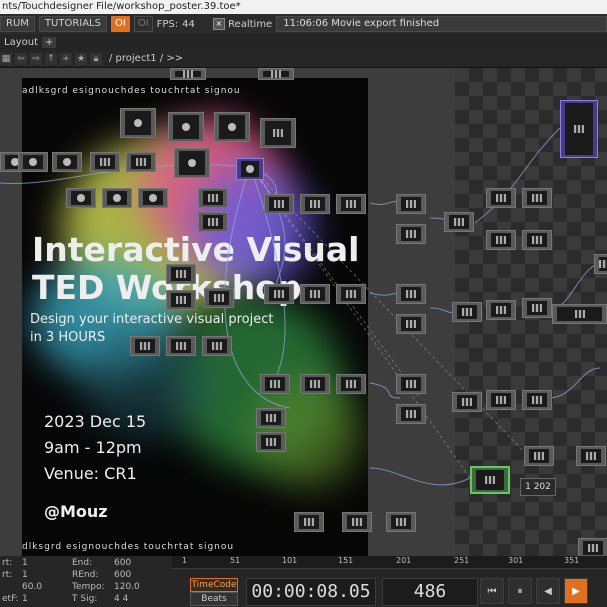 Image resolution: width=607 pixels, height=607 pixels. I want to click on pause-button: ⏸, so click(520, 591).